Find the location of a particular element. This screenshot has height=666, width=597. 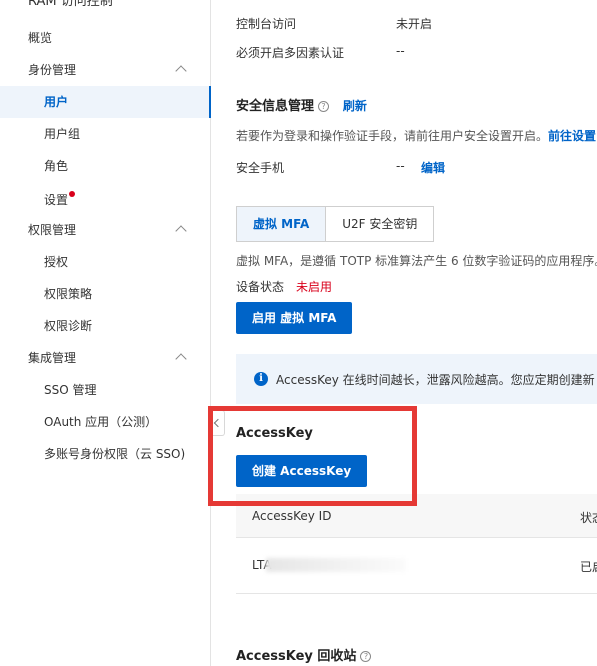

sidebar-title: RAM 访问控制 is located at coordinates (70, 4).